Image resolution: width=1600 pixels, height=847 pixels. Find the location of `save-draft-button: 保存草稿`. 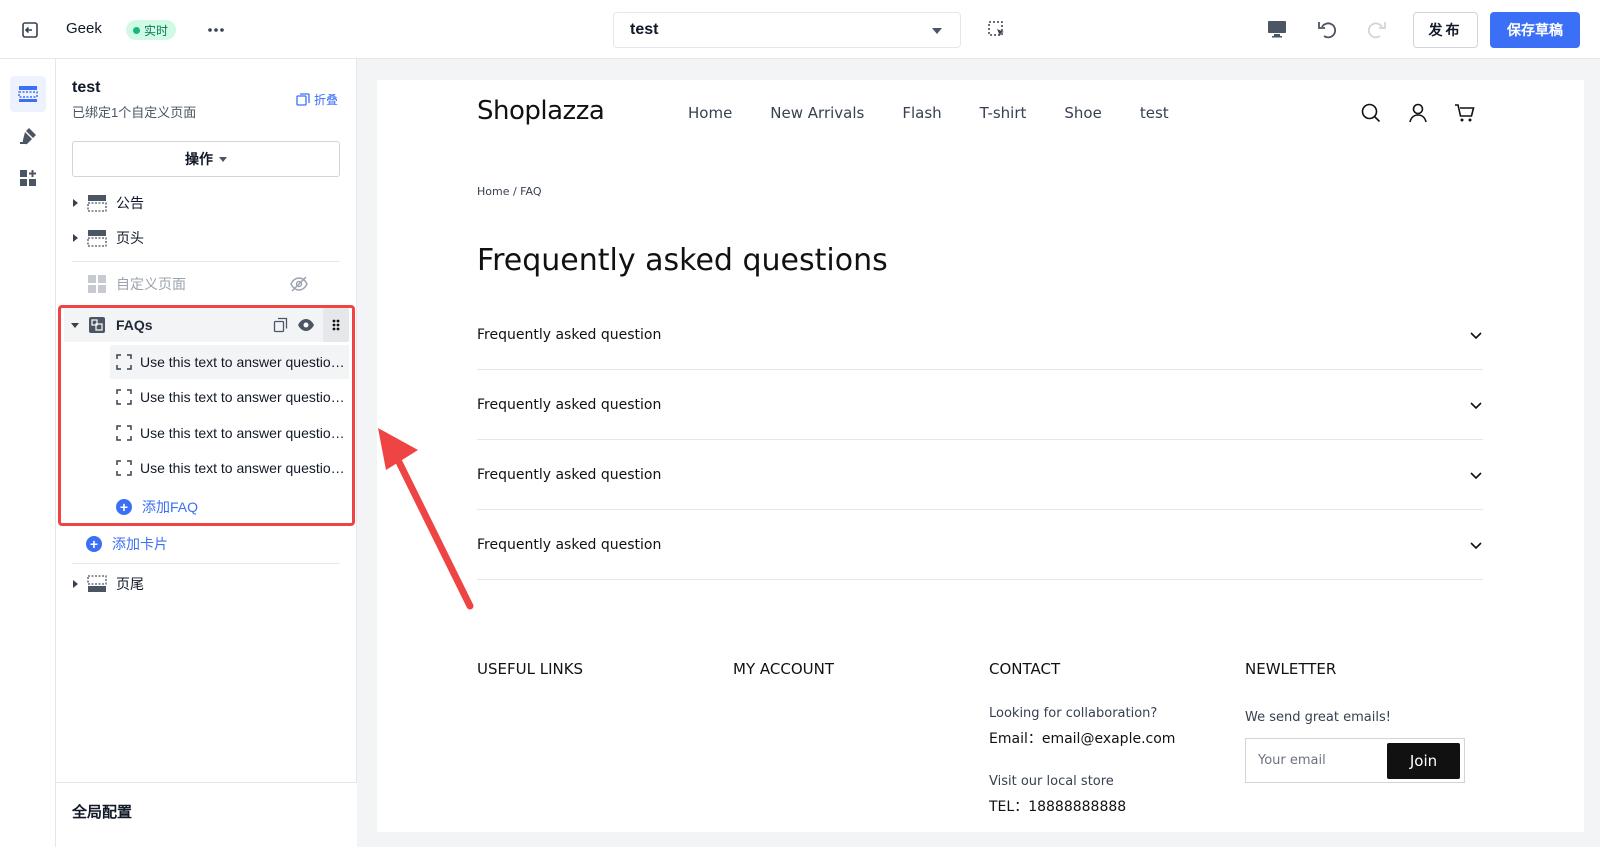

save-draft-button: 保存草稿 is located at coordinates (1535, 30).